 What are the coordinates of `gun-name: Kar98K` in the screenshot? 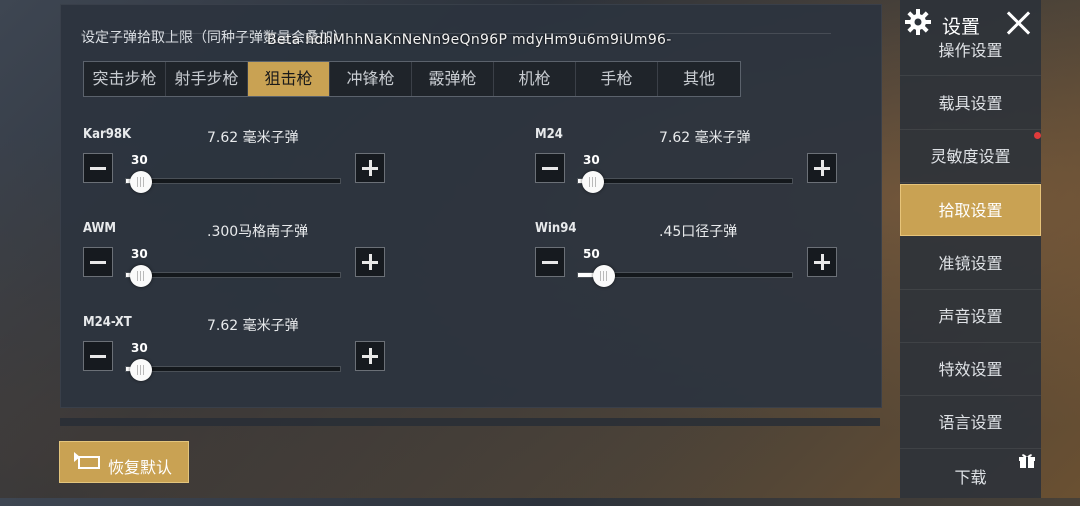 It's located at (107, 134).